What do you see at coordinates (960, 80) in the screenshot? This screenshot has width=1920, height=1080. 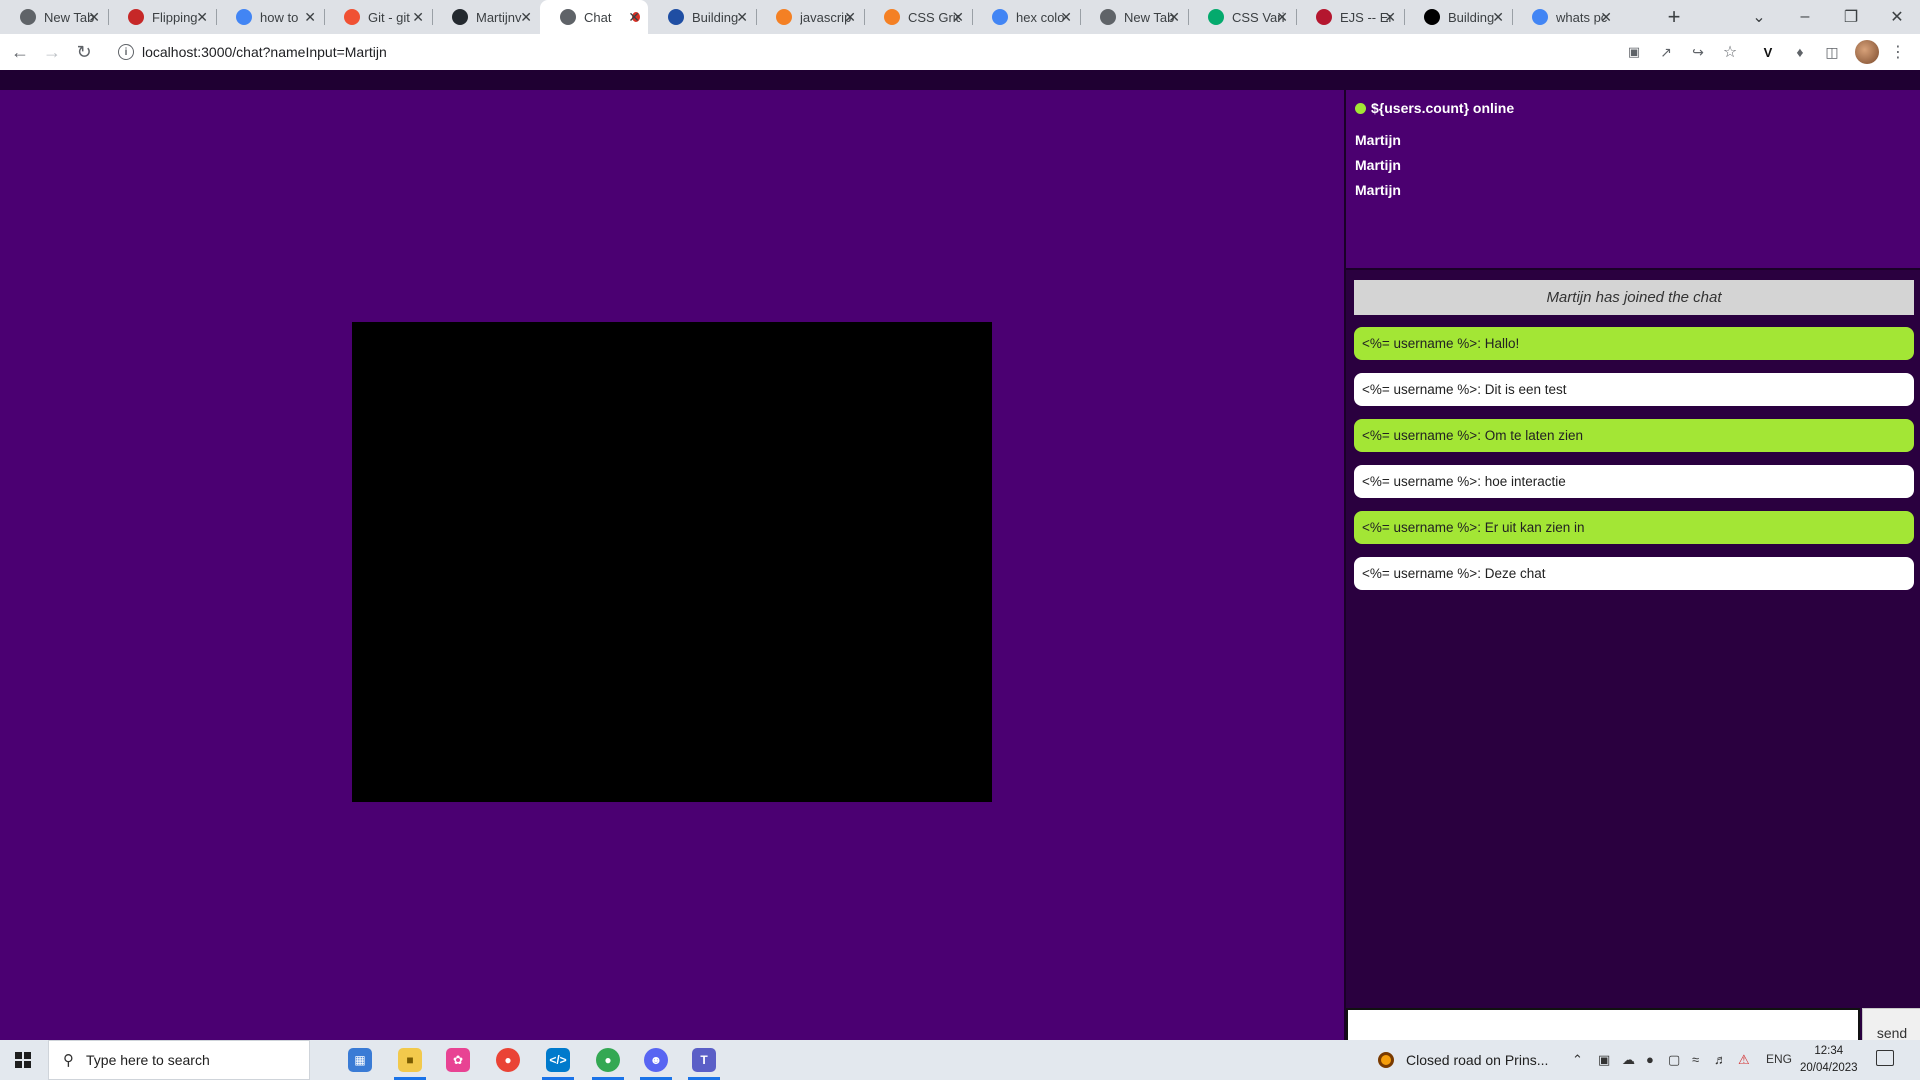 I see `page-header-bar` at bounding box center [960, 80].